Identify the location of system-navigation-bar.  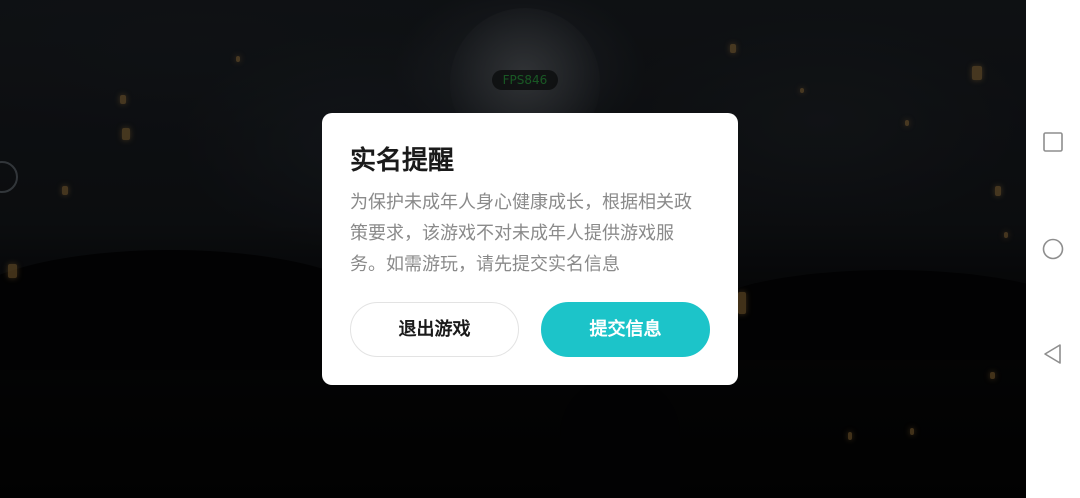
(1053, 249).